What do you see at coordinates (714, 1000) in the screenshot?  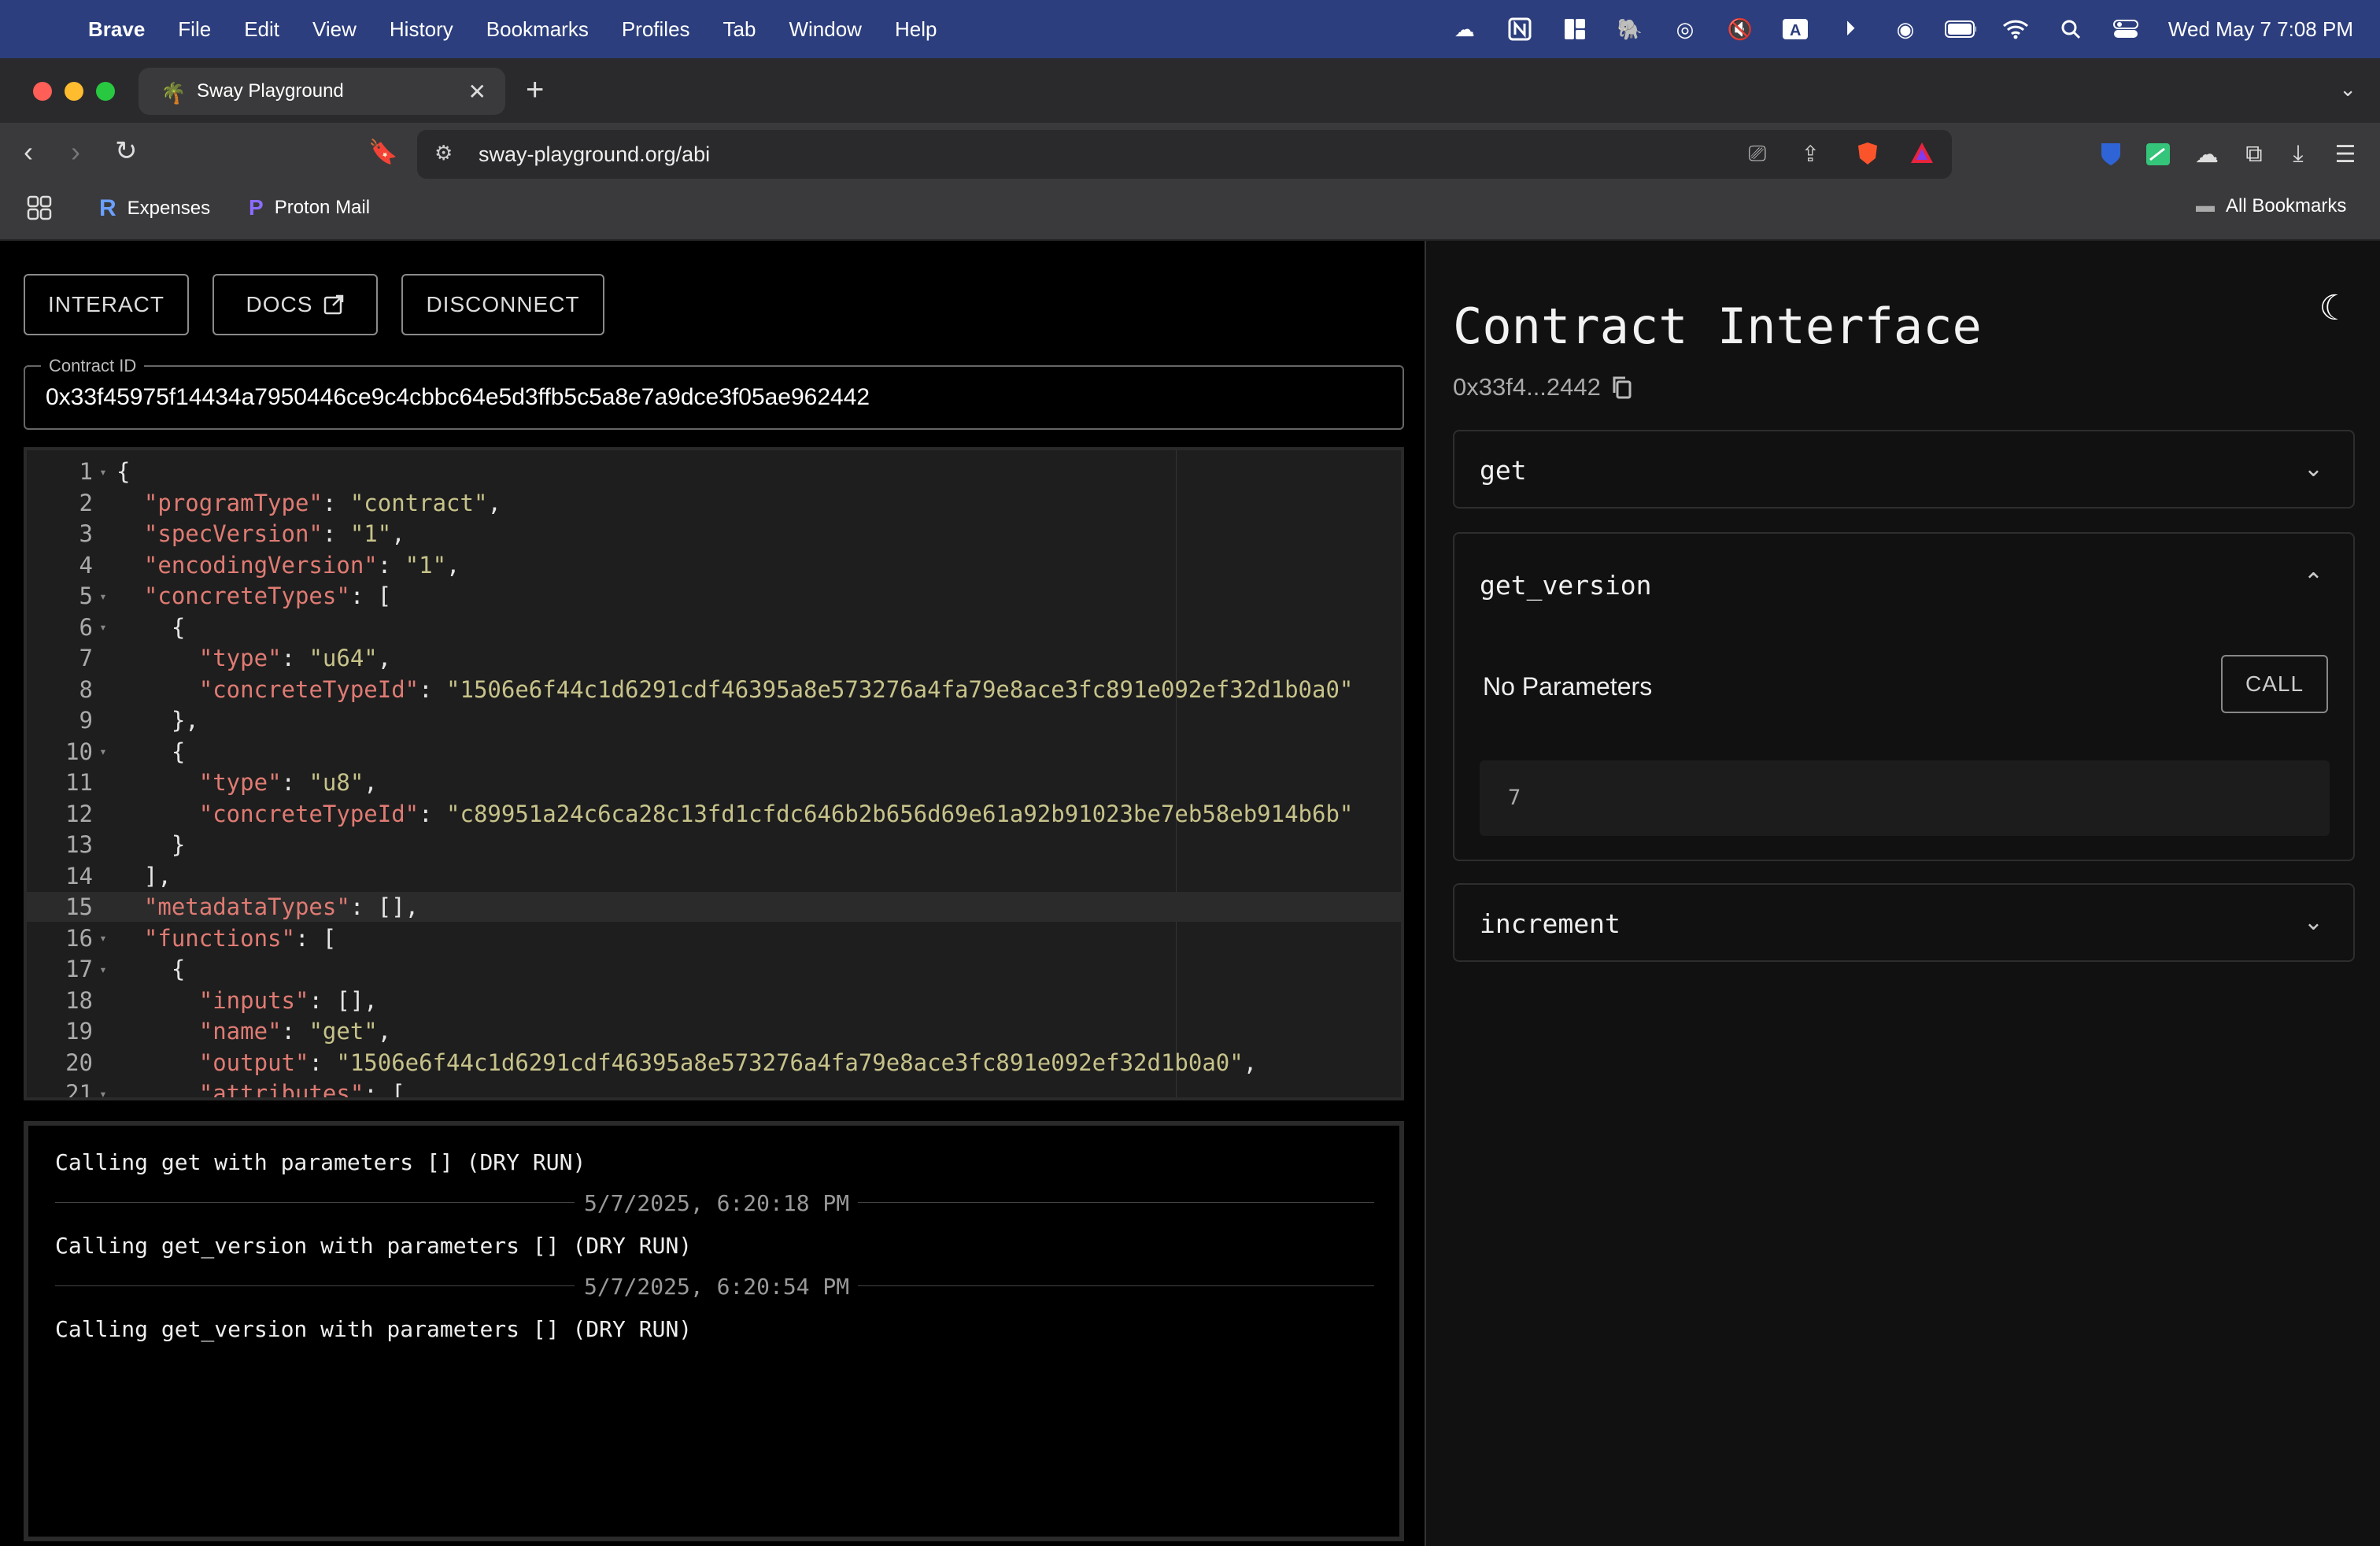 I see `editor-line: 18 "inputs": [],` at bounding box center [714, 1000].